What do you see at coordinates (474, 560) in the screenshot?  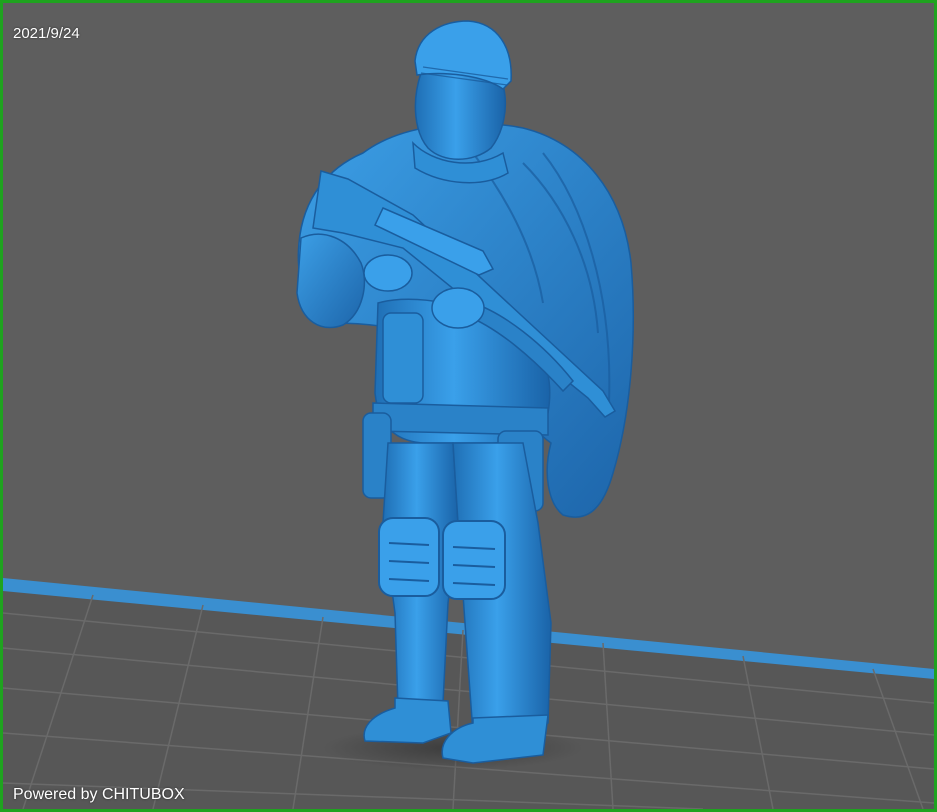 I see `right-knee-pad` at bounding box center [474, 560].